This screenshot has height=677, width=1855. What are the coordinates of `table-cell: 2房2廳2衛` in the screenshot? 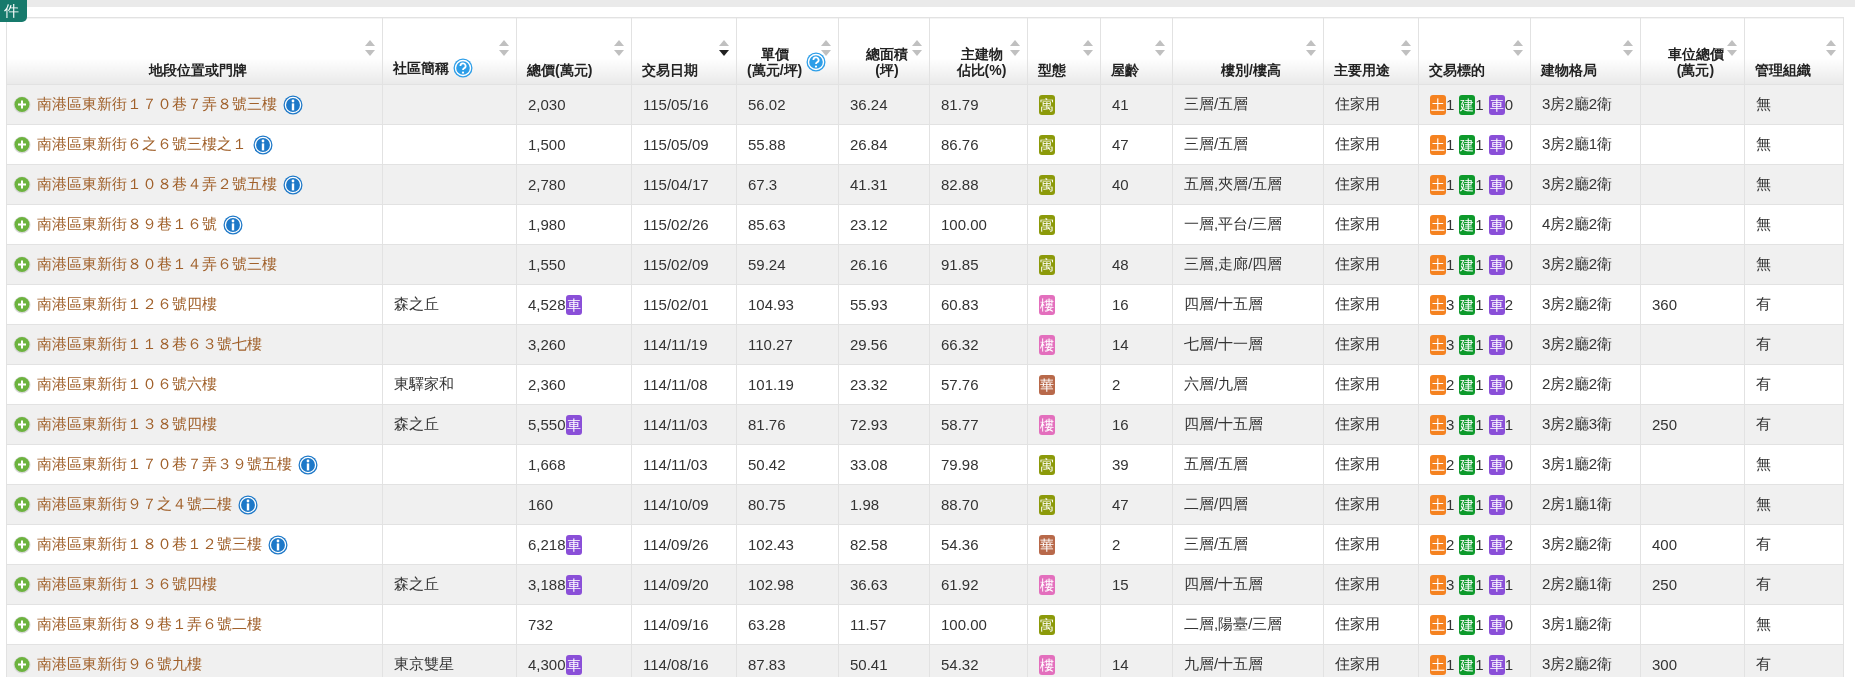 It's located at (1585, 384).